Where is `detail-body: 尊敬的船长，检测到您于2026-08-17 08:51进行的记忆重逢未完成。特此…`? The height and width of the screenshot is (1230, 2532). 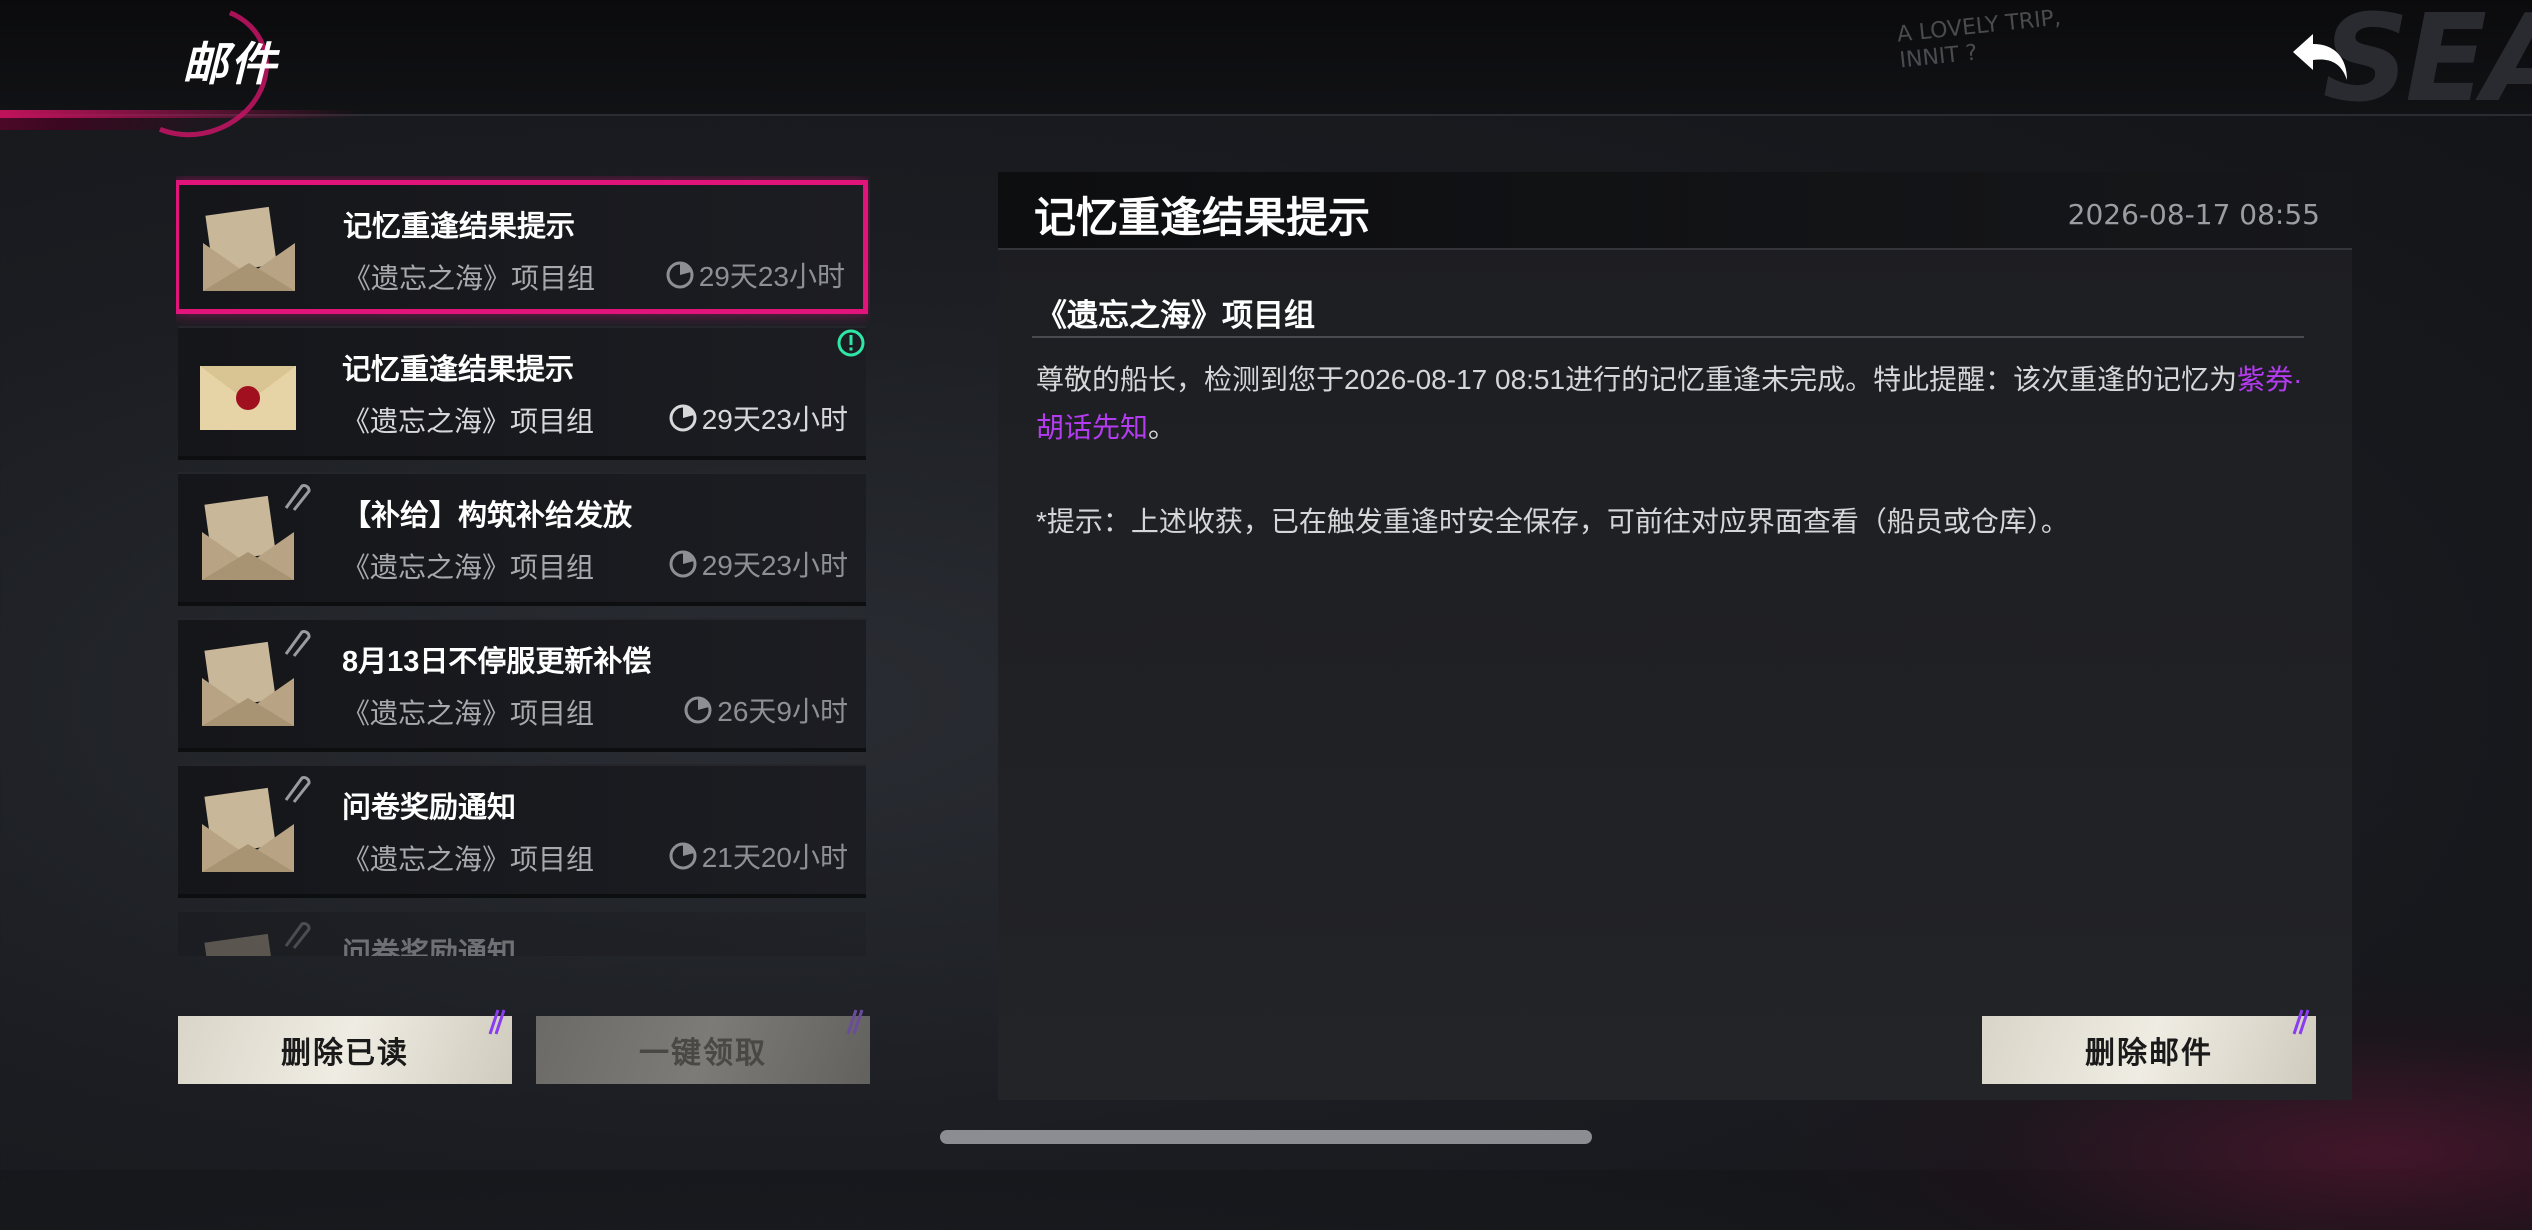 detail-body: 尊敬的船长，检测到您于2026-08-17 08:51进行的记忆重逢未完成。特此… is located at coordinates (1669, 403).